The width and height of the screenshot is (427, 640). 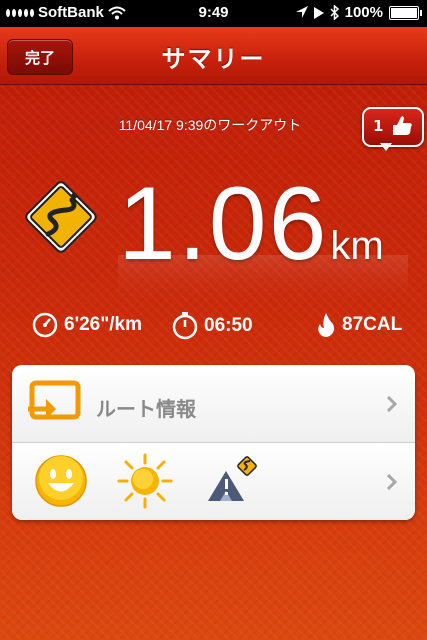 What do you see at coordinates (61, 481) in the screenshot?
I see `smiley-face-icon` at bounding box center [61, 481].